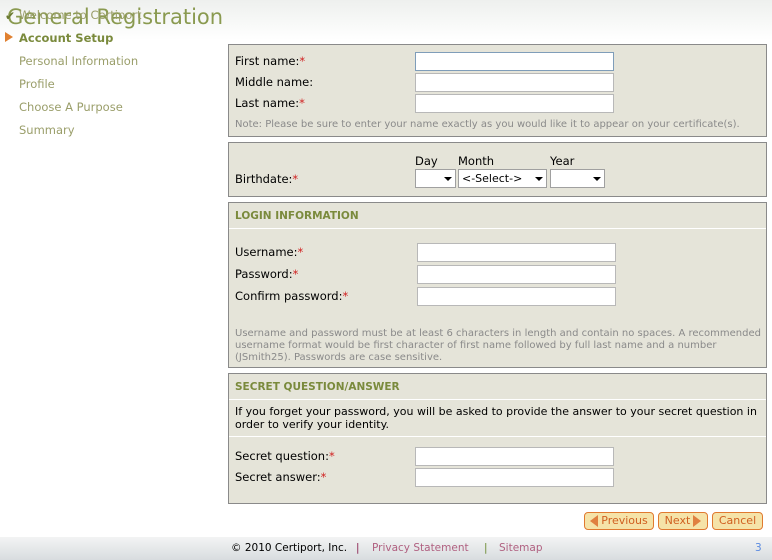 This screenshot has height=560, width=772. I want to click on login-heading: LOGIN INFORMATION, so click(297, 216).